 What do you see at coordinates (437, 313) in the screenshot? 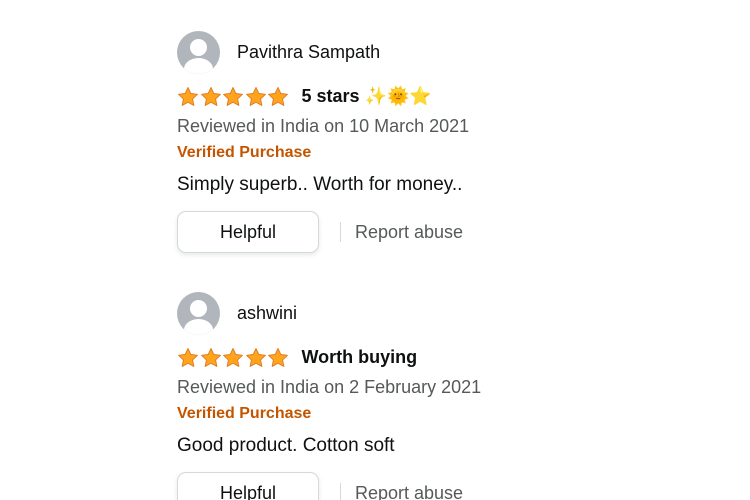
I see `reviewer-profile: ashwini` at bounding box center [437, 313].